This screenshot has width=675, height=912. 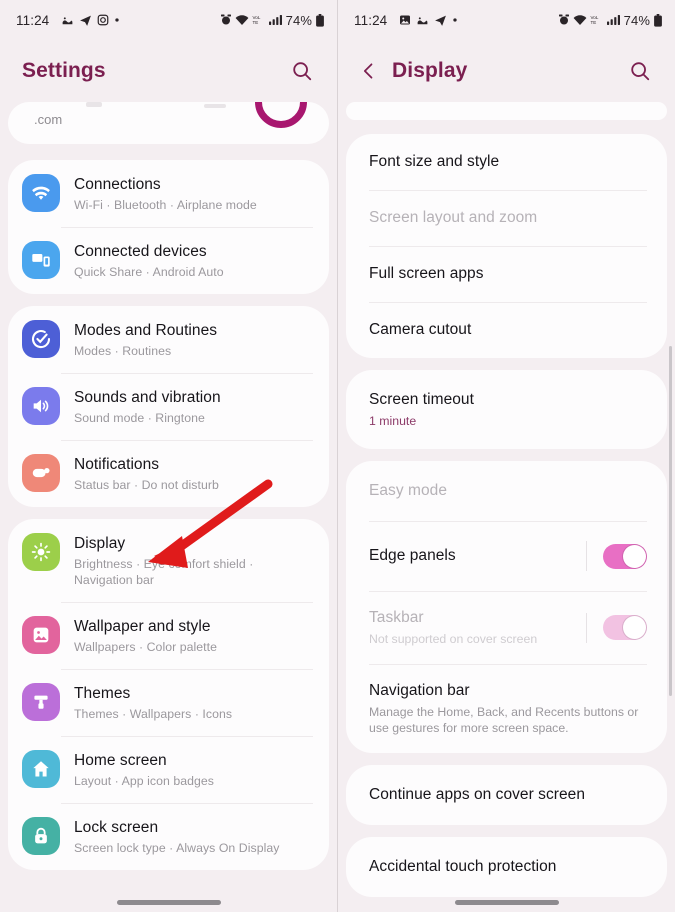 I want to click on list-item-text: Themes Themes · Wallpapers · Icons, so click(x=153, y=702).